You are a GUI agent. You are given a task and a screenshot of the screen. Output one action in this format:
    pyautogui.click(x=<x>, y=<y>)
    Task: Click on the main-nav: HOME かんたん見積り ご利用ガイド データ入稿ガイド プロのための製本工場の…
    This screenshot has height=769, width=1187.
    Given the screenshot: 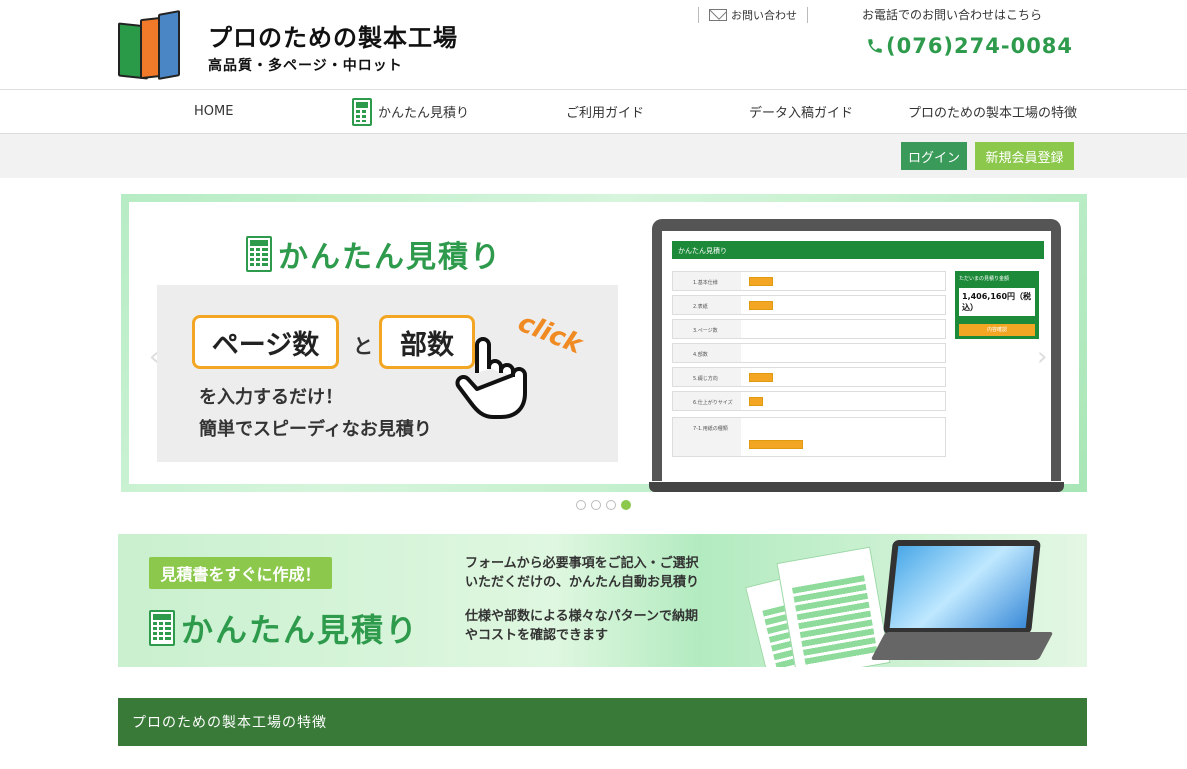 What is the action you would take?
    pyautogui.click(x=593, y=112)
    